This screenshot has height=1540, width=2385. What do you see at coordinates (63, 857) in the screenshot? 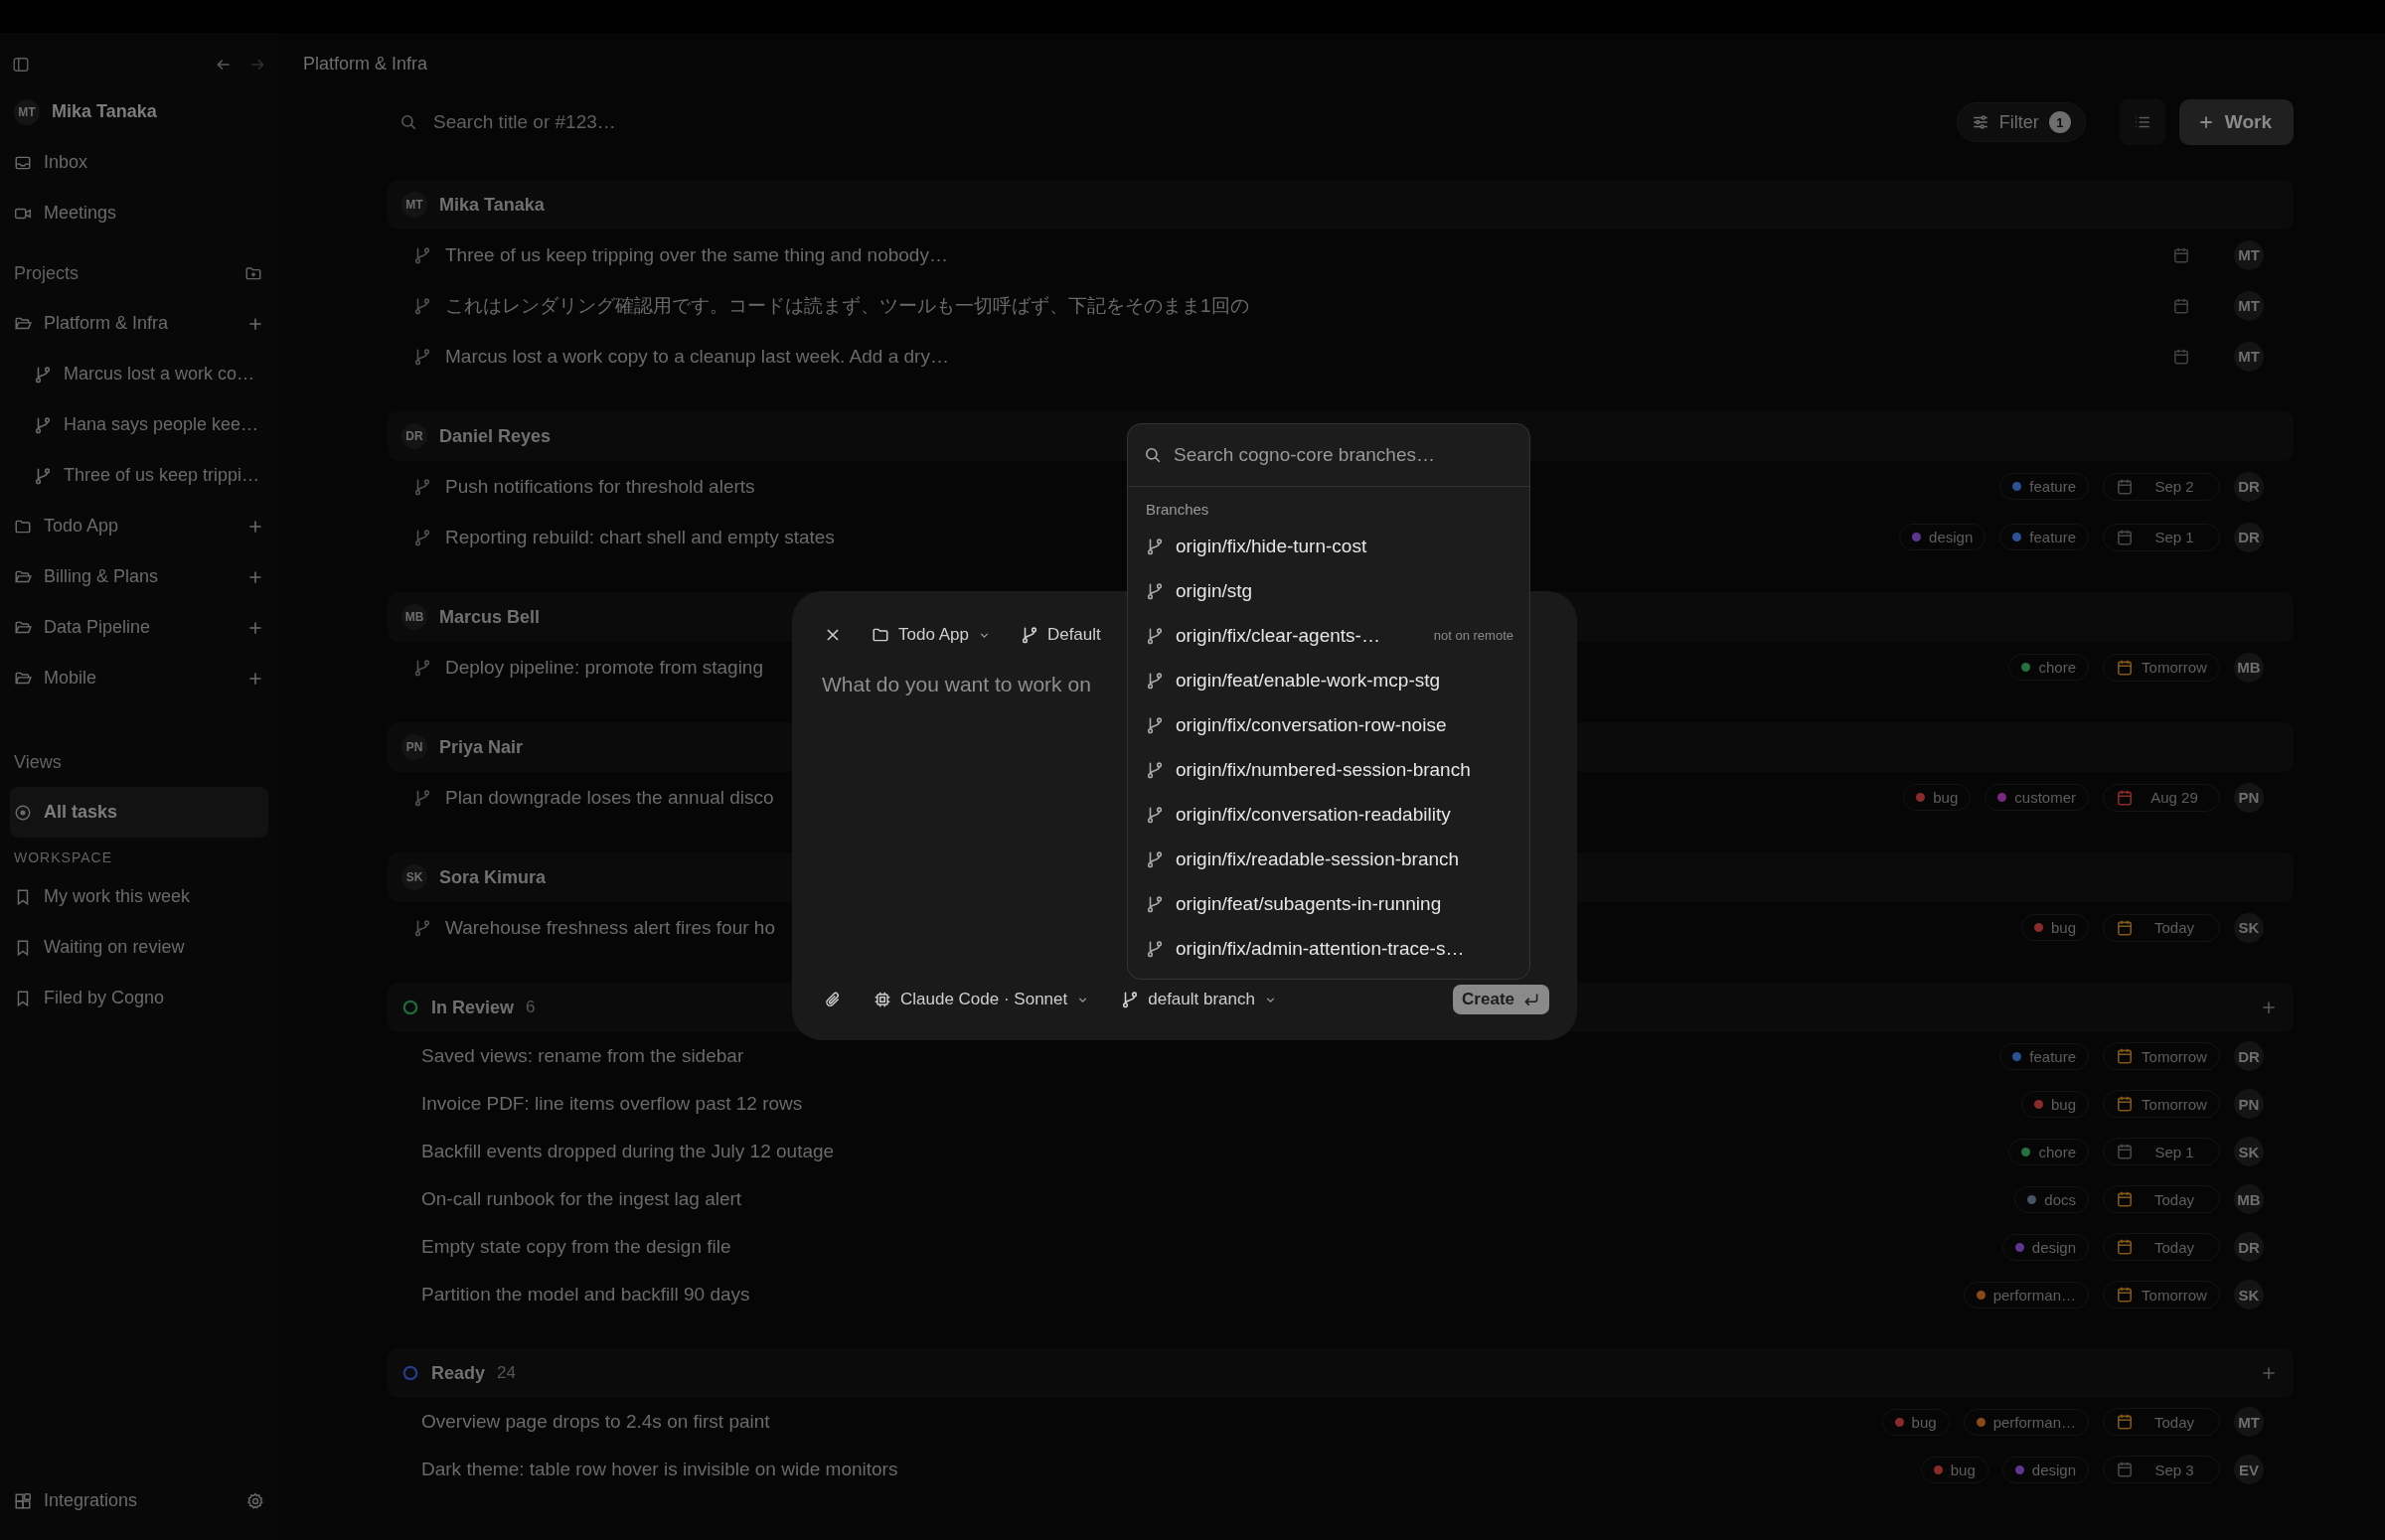
I see `workspace-title: WORKSPACE` at bounding box center [63, 857].